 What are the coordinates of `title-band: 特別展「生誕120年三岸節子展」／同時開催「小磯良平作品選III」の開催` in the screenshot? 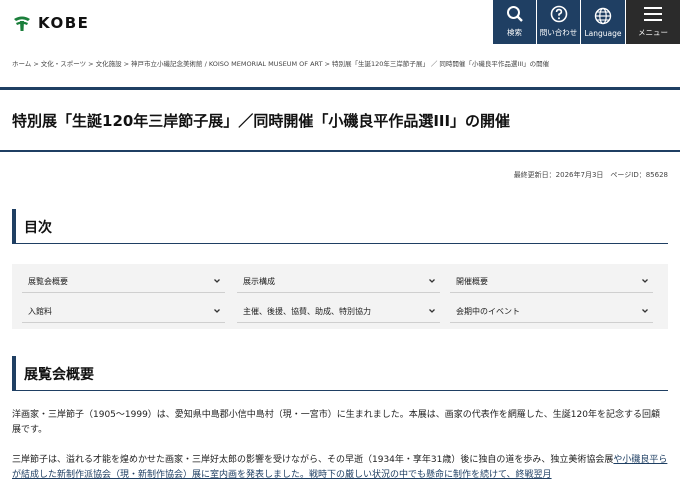 It's located at (340, 119).